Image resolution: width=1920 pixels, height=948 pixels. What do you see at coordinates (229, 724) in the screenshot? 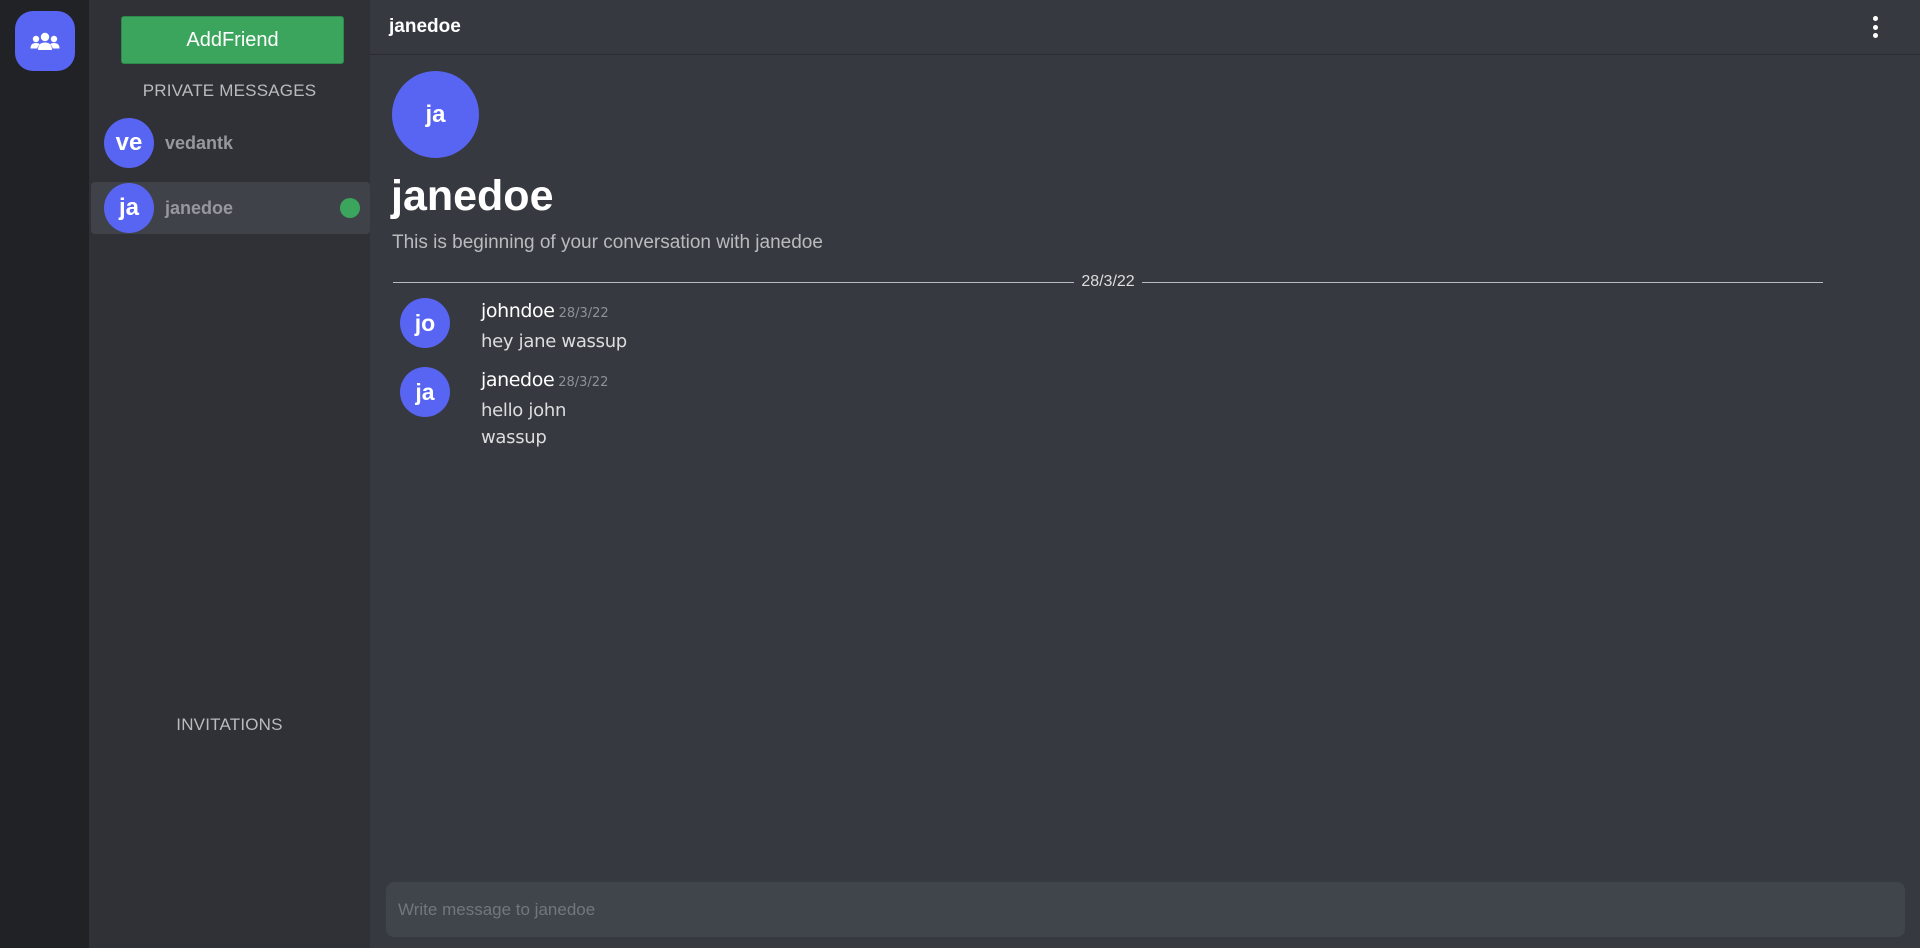
I see `invitations-title: INVITATIONS` at bounding box center [229, 724].